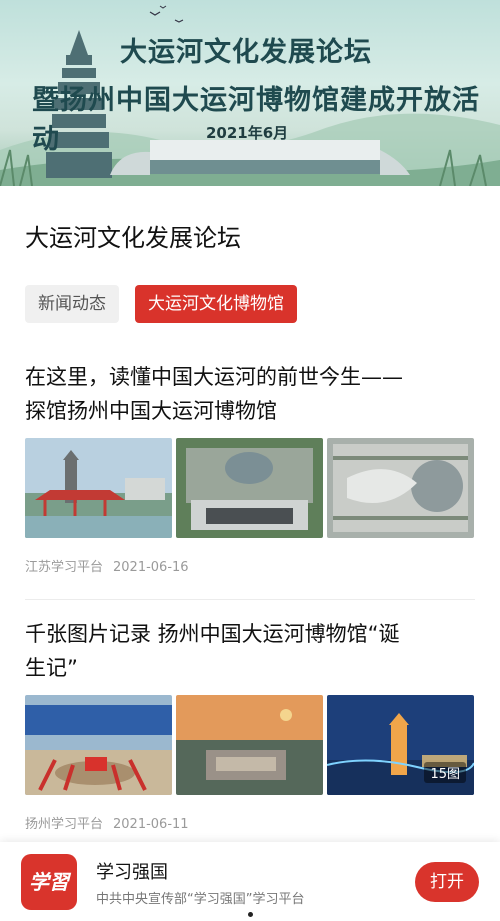  I want to click on page-title: 大运河文化发展论坛, so click(133, 238).